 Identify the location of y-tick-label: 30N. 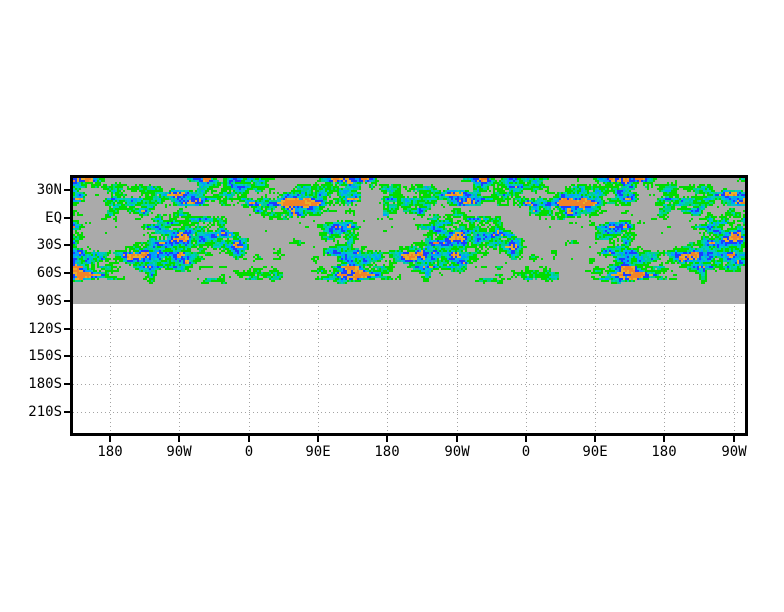
(49, 190).